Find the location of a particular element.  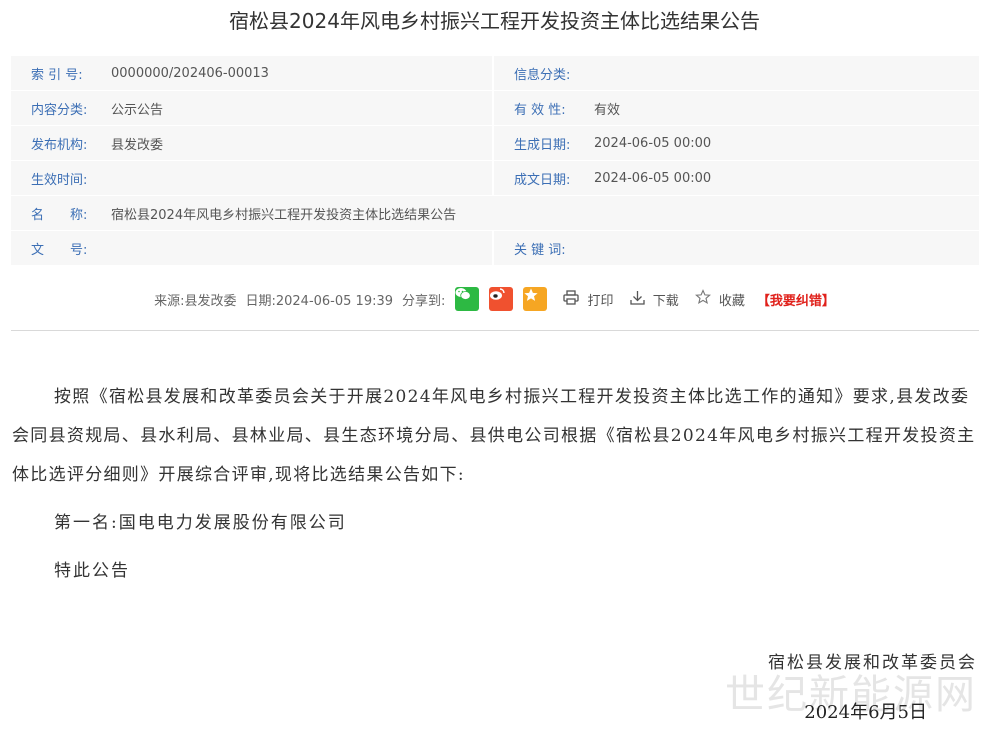

download-icon is located at coordinates (637, 297).